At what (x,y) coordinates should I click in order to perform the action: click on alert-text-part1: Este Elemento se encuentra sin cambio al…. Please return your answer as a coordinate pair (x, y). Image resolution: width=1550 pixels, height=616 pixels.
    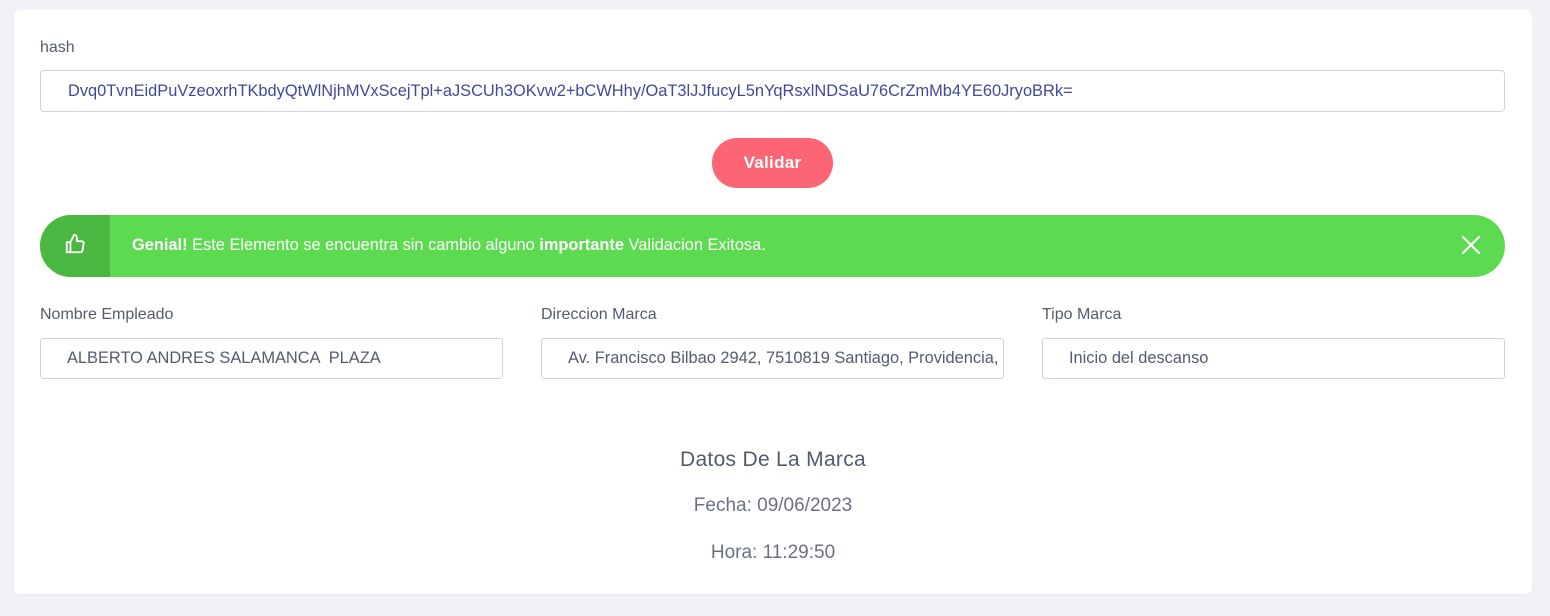
    Looking at the image, I should click on (363, 245).